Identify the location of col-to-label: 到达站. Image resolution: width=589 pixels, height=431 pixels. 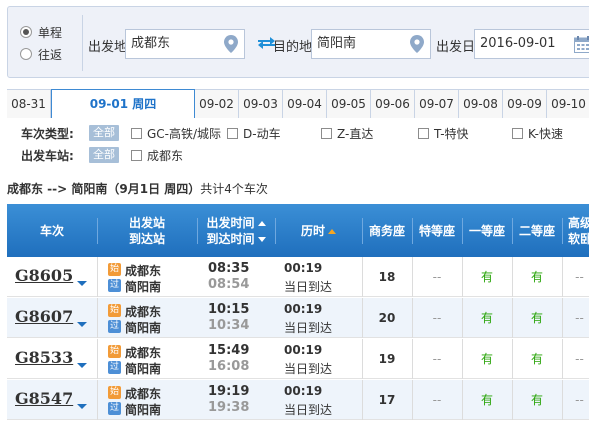
(146, 238).